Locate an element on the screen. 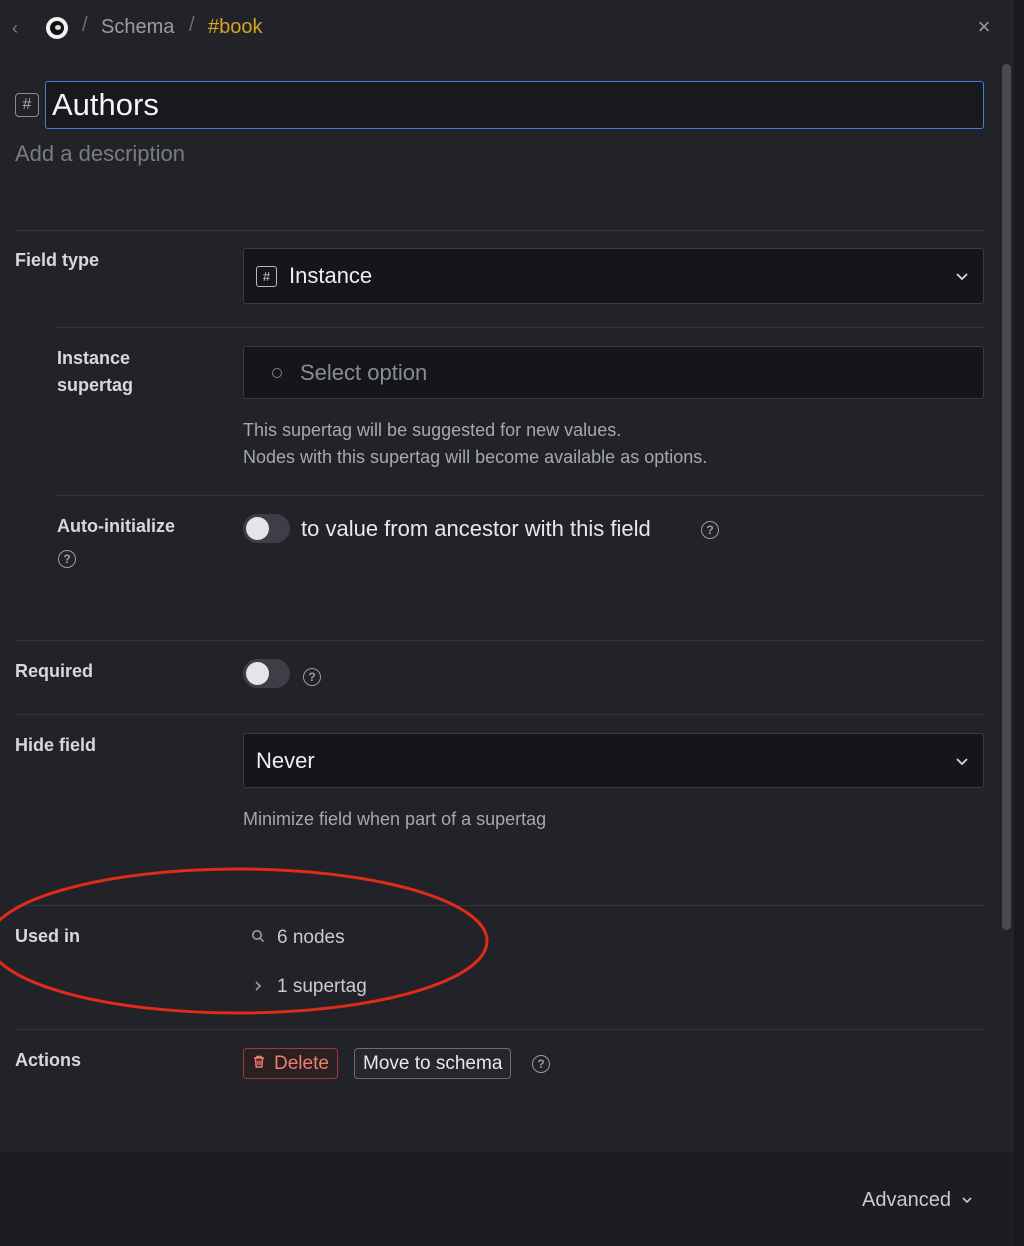  hide-field-help: Minimize field when part of a supertag is located at coordinates (395, 819).